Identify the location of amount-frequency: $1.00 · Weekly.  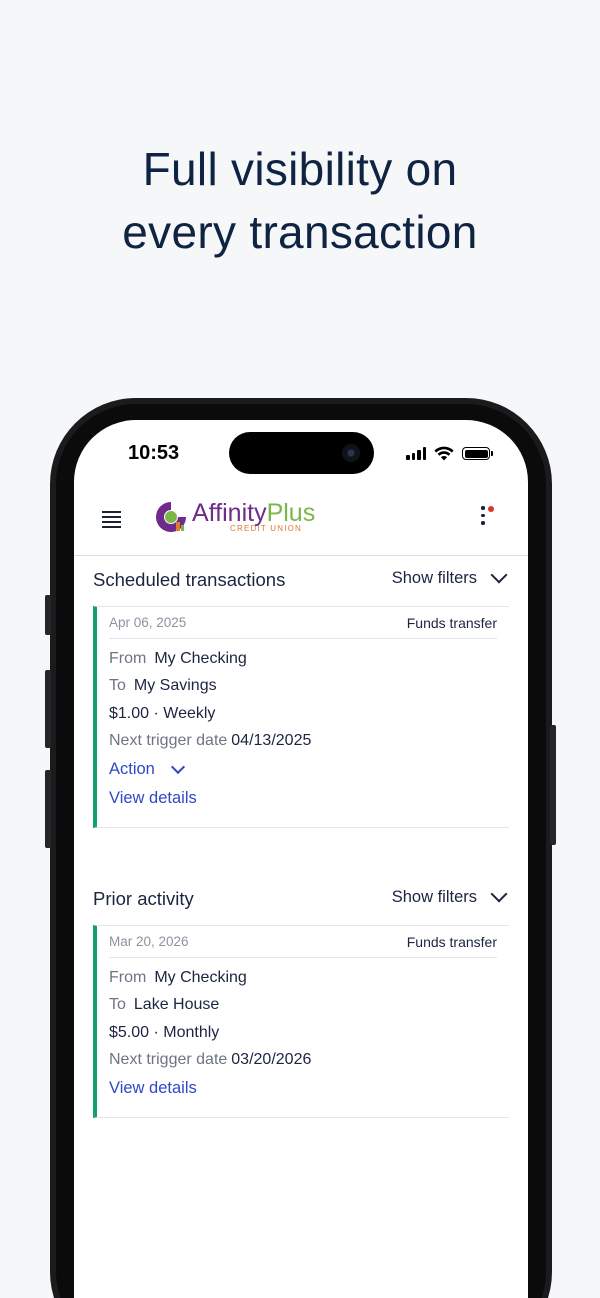
(162, 713).